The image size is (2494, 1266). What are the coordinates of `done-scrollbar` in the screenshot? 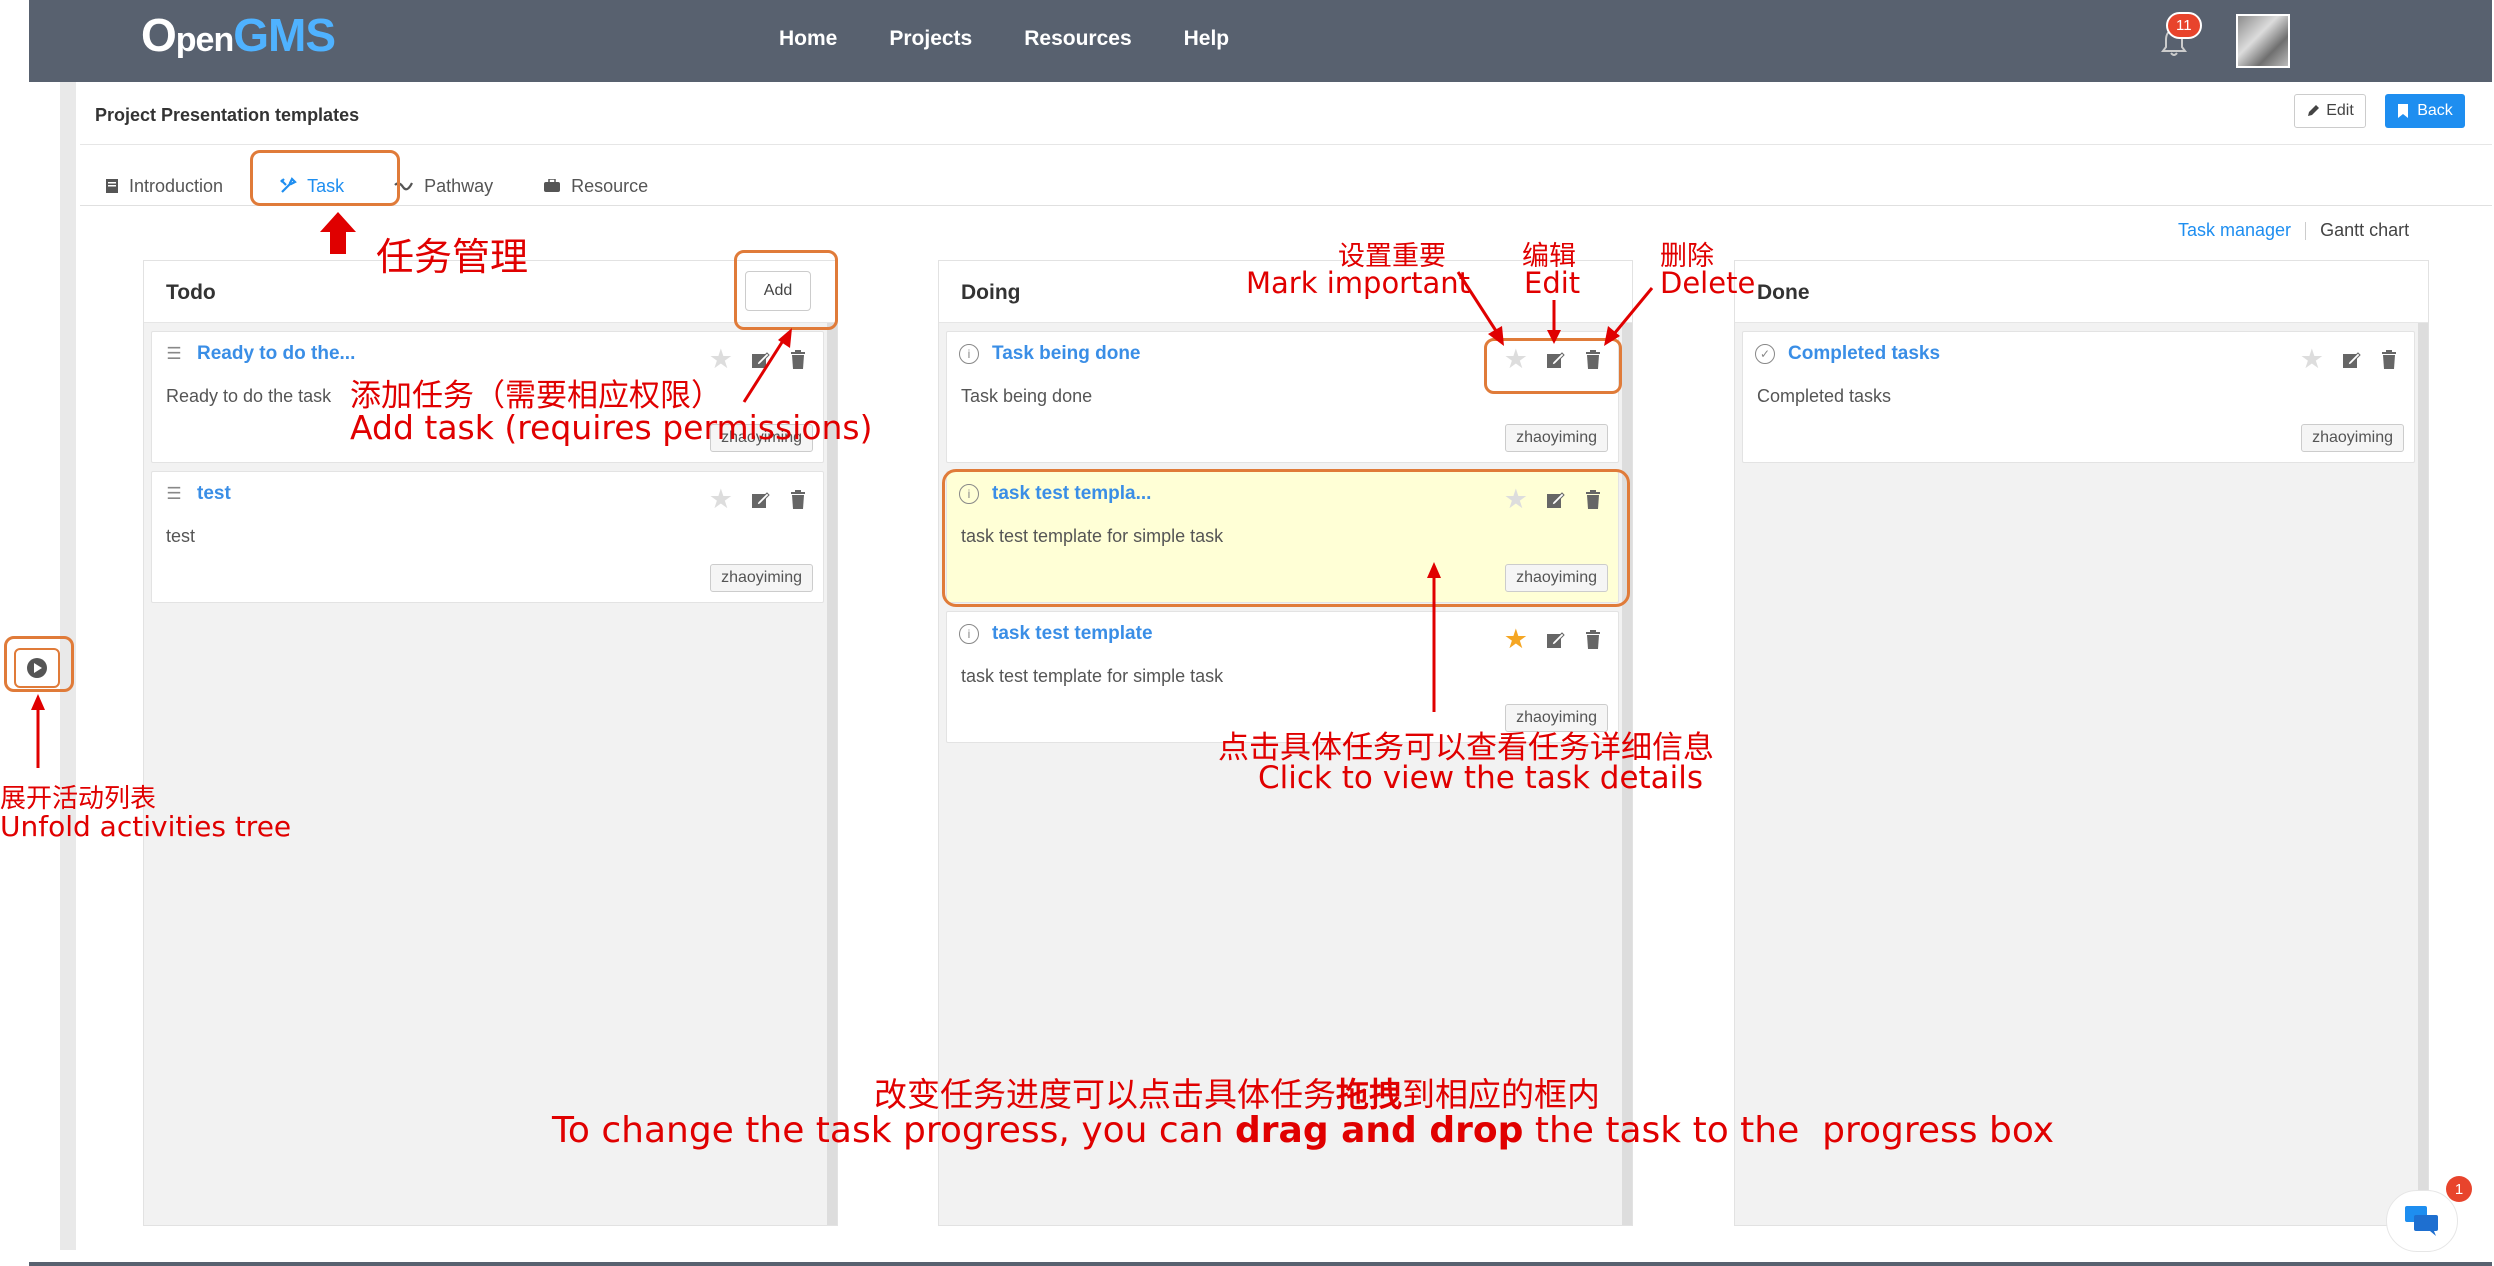 It's located at (2423, 774).